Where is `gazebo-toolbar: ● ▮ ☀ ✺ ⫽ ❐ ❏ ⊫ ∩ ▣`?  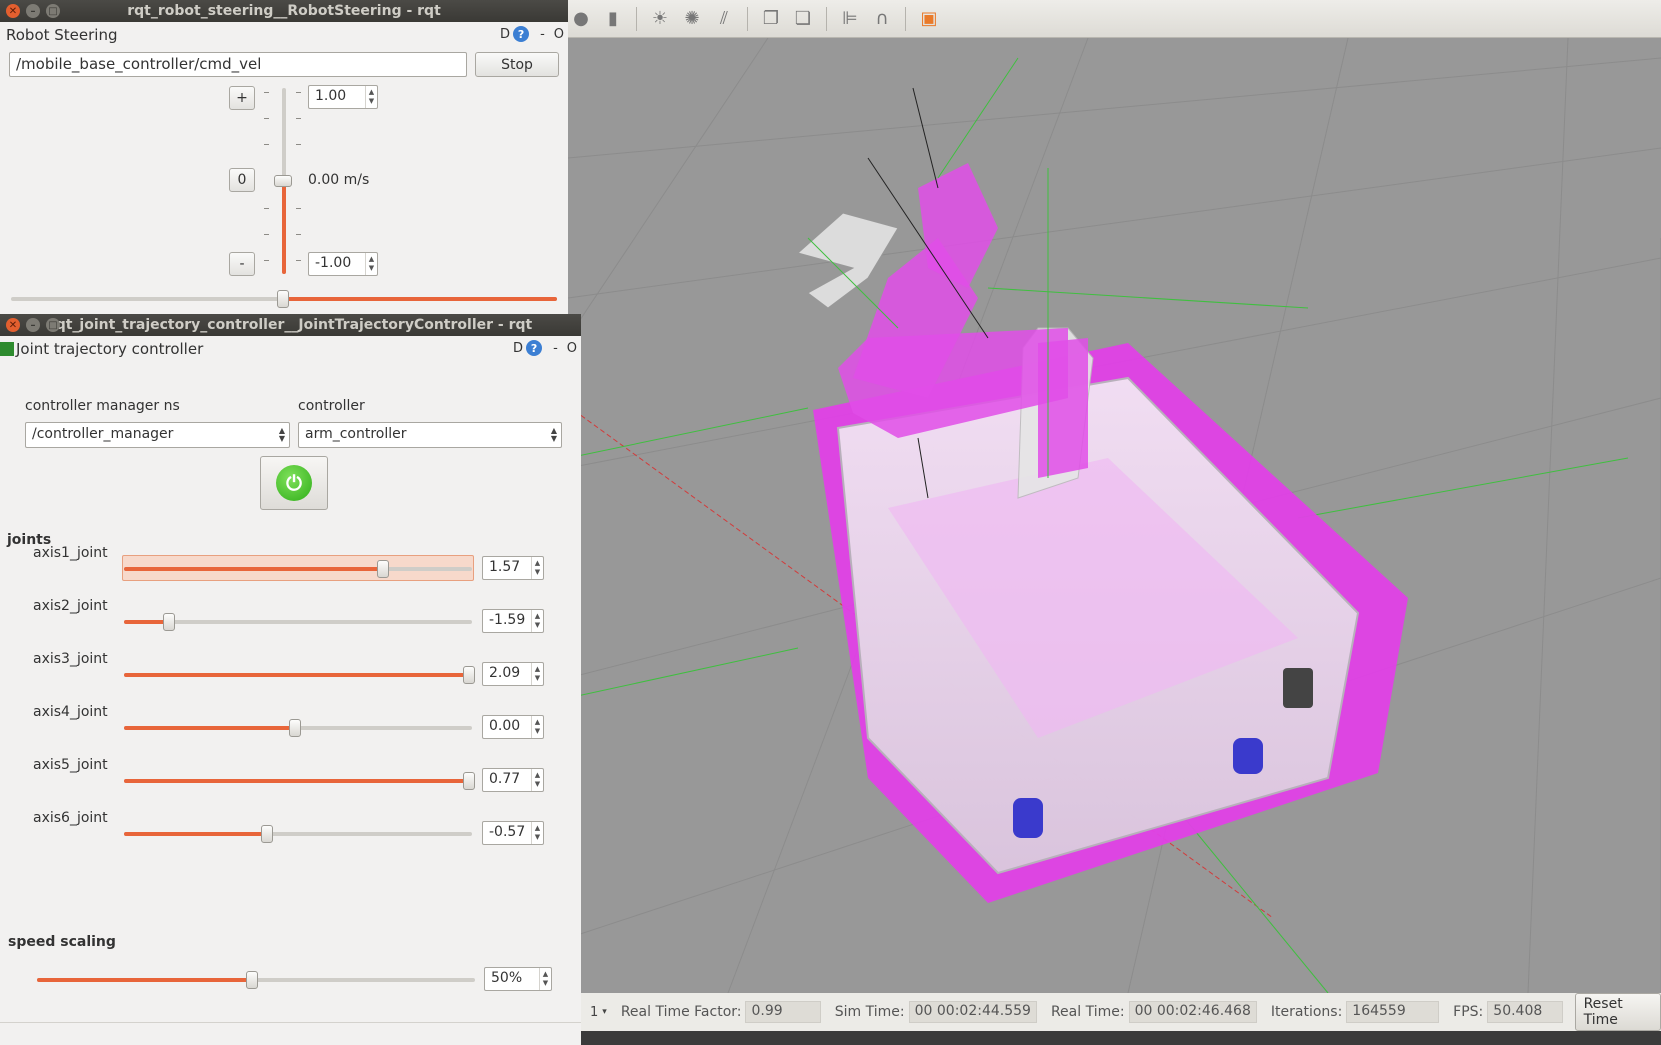 gazebo-toolbar: ● ▮ ☀ ✺ ⫽ ❐ ❏ ⊫ ∩ ▣ is located at coordinates (1114, 19).